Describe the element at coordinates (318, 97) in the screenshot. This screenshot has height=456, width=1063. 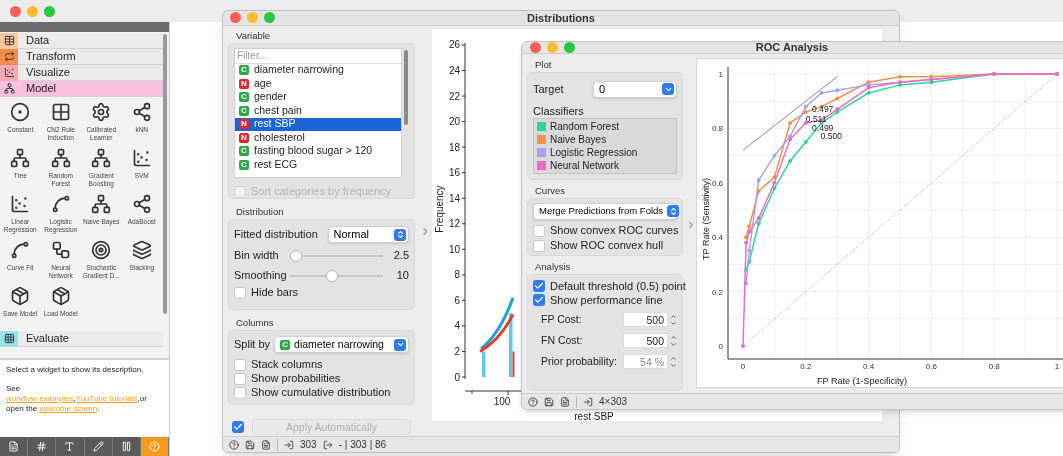
I see `variable-item: C gender` at that location.